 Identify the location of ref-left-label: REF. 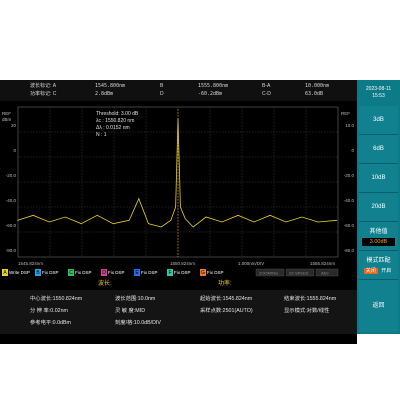
(6, 113).